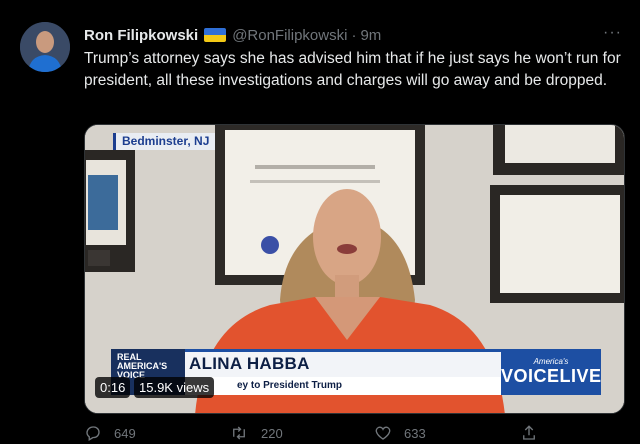  I want to click on tweet-header: Ron Filipkowski @RonFilipkowski · 9m, so click(352, 35).